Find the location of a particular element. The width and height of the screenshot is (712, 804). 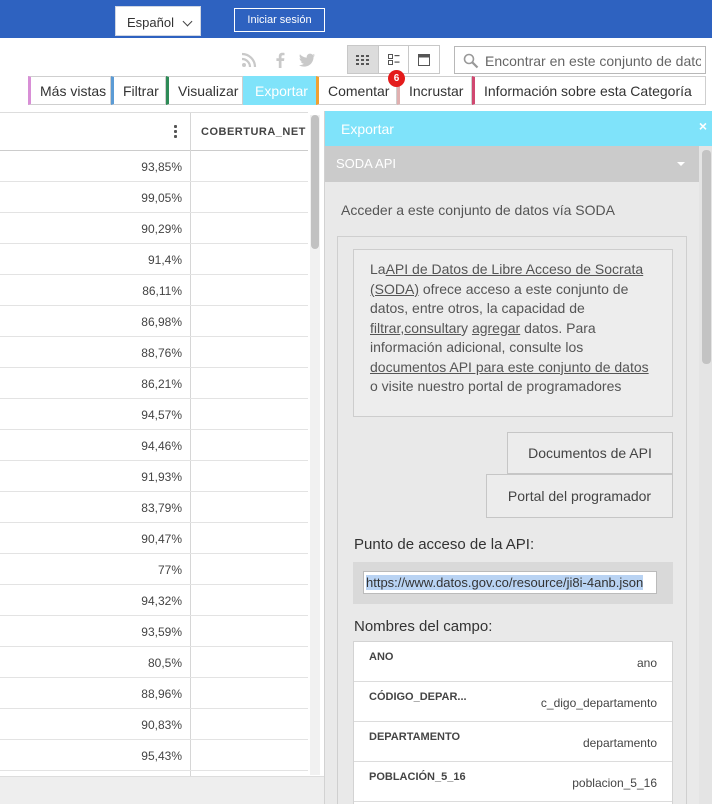

table-row: 94,46% is located at coordinates (154, 445).